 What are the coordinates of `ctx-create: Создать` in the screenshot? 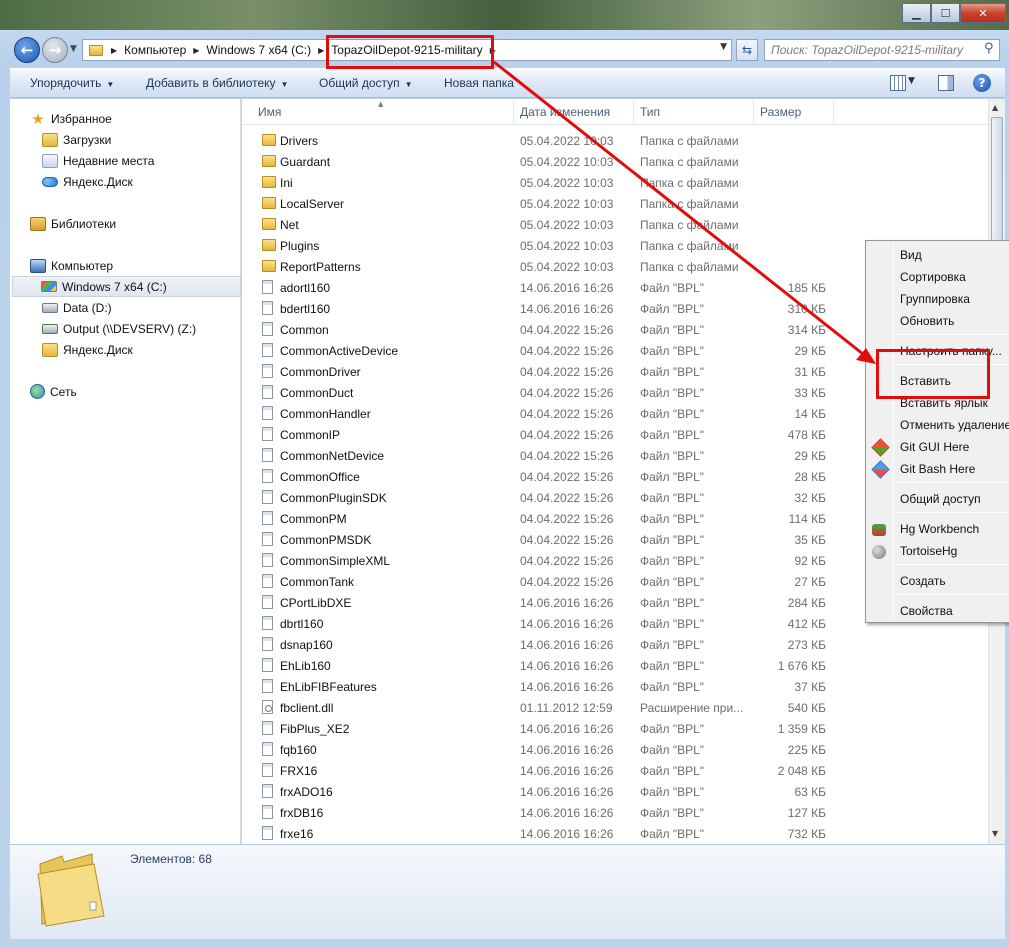 It's located at (923, 581).